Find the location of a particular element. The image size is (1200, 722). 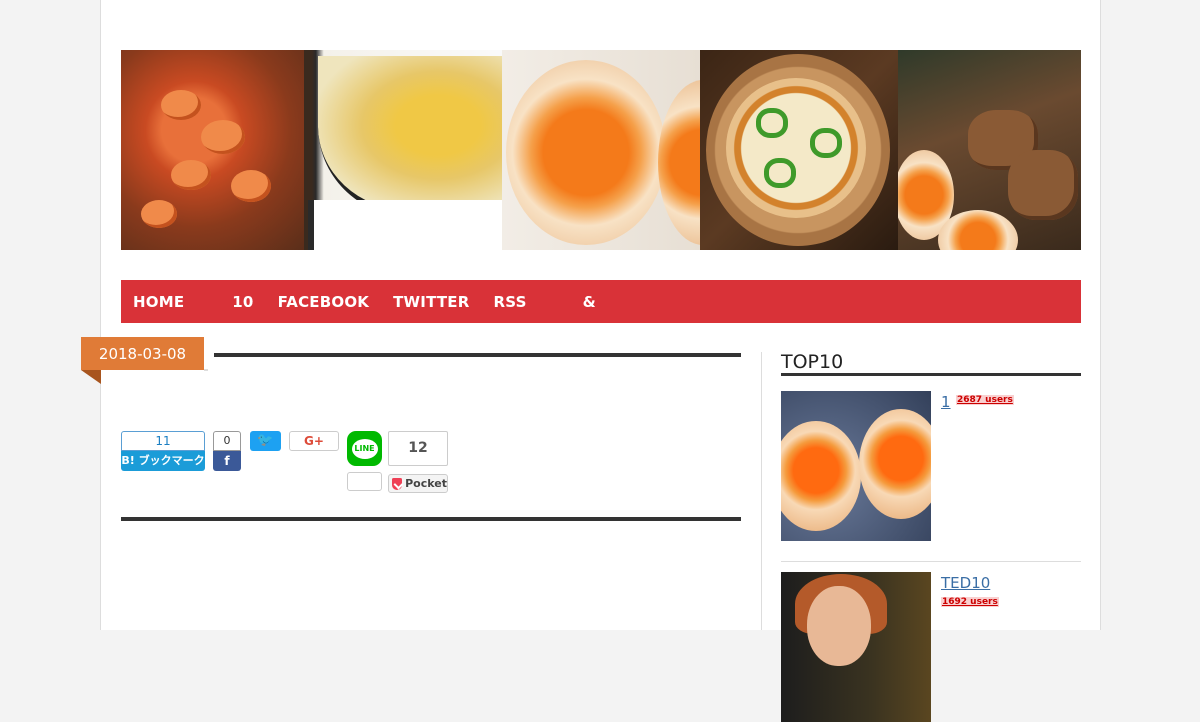

nav-item-twitter: TWITTER is located at coordinates (431, 302).